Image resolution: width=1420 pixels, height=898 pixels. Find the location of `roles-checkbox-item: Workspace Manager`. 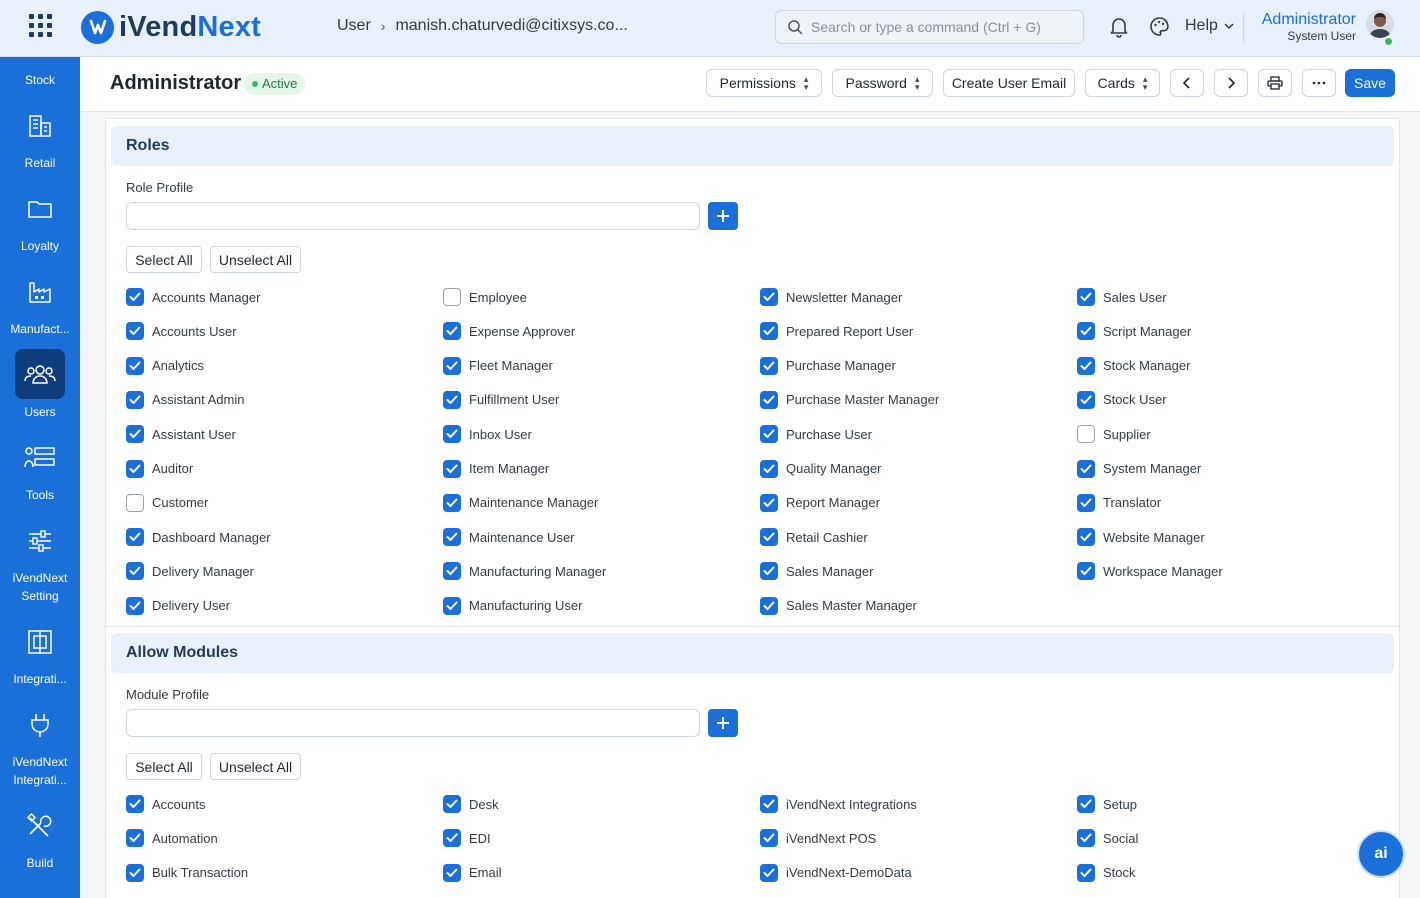

roles-checkbox-item: Workspace Manager is located at coordinates (1150, 571).